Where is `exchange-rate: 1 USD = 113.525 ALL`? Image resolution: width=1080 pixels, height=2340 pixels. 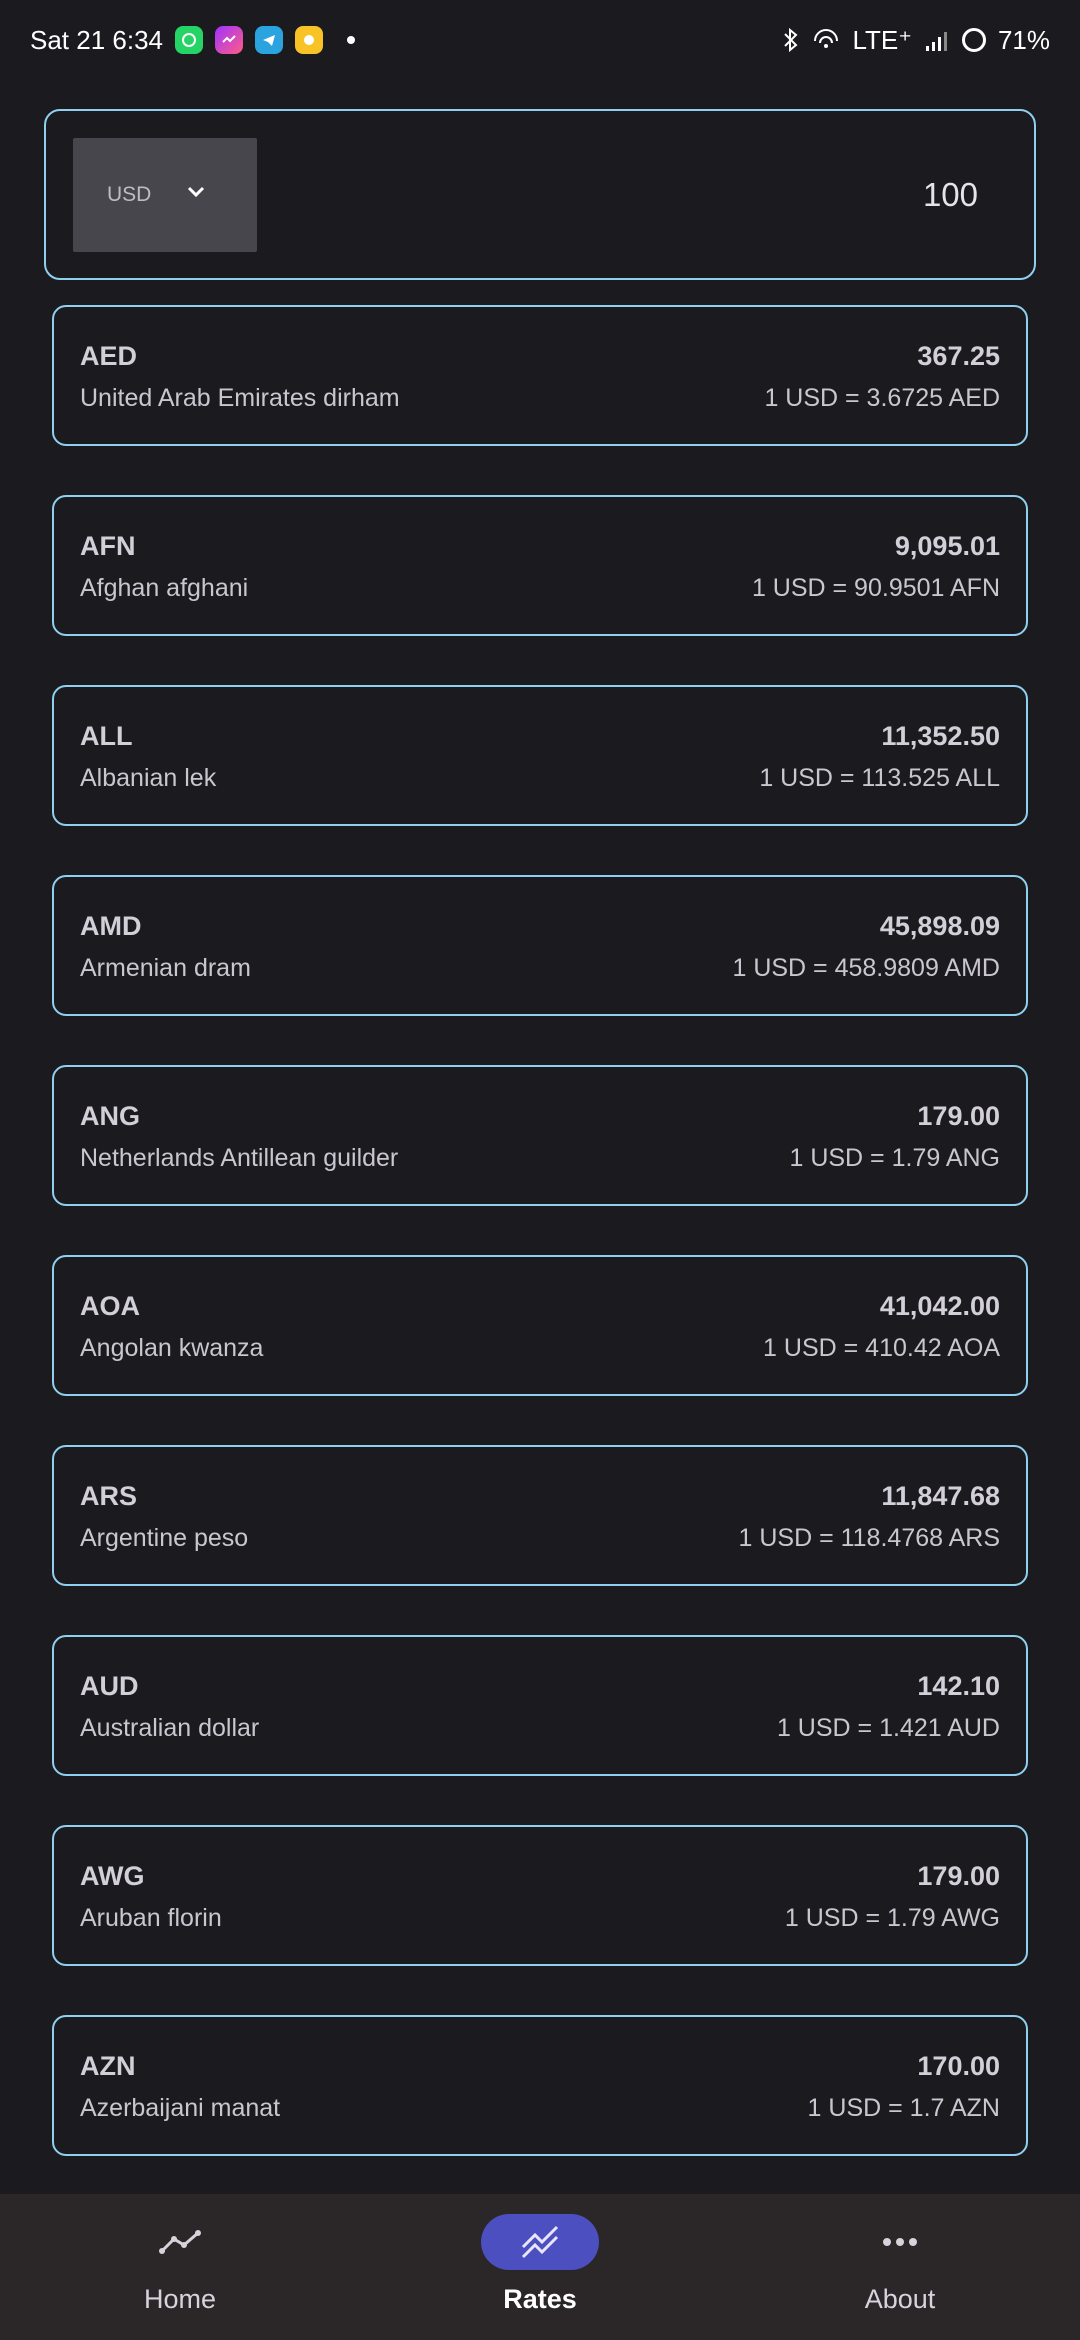
exchange-rate: 1 USD = 113.525 ALL is located at coordinates (879, 778).